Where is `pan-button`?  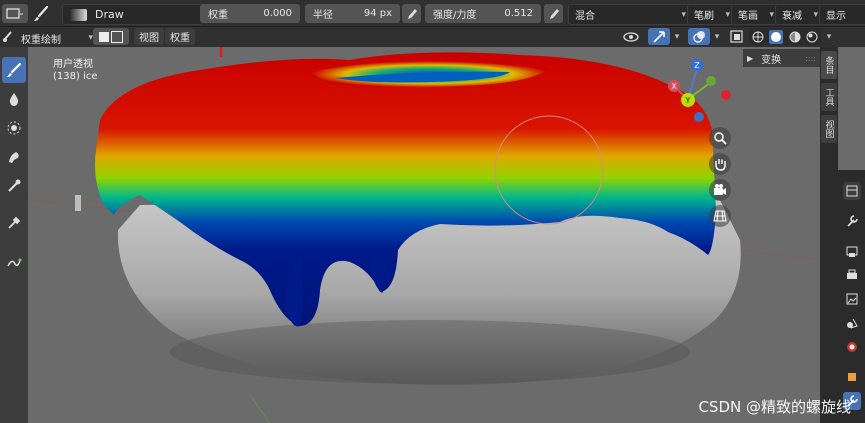 pan-button is located at coordinates (720, 164).